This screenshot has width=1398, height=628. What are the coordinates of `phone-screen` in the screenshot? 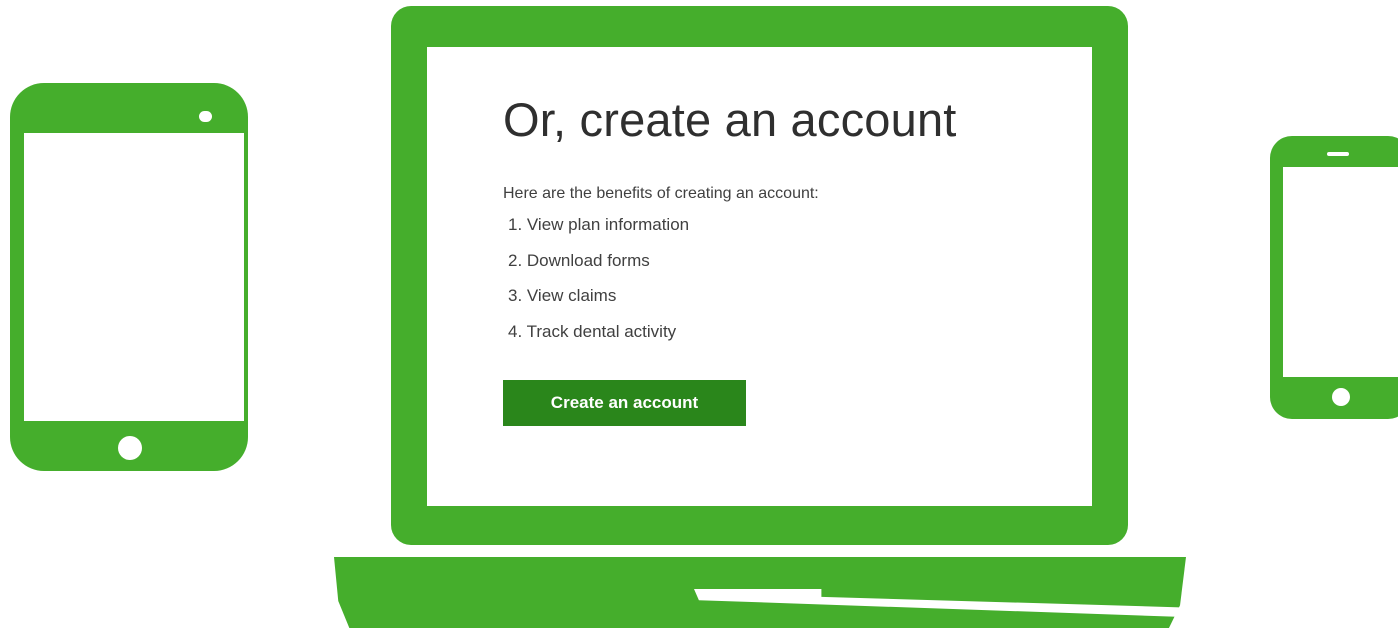 It's located at (1340, 272).